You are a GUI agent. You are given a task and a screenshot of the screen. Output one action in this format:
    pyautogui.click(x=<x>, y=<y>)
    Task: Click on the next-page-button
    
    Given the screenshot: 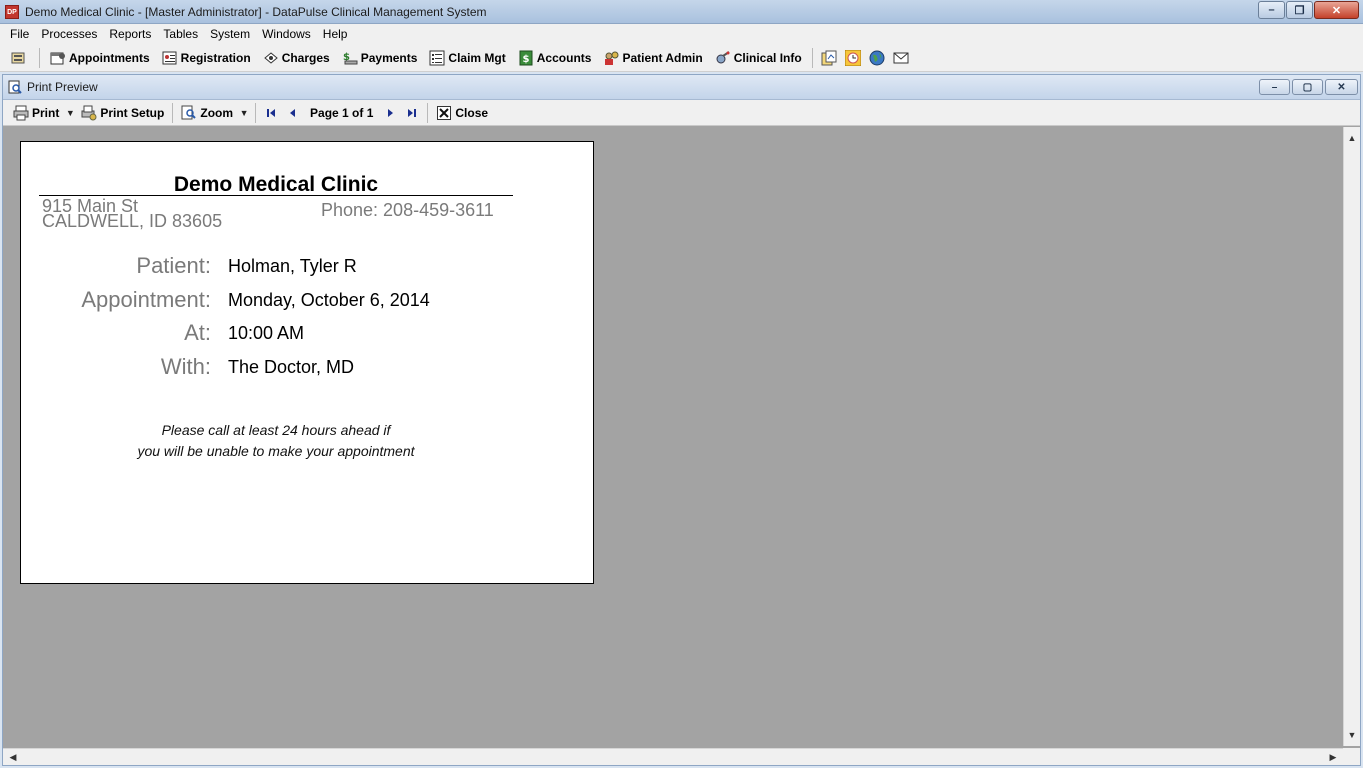 What is the action you would take?
    pyautogui.click(x=390, y=113)
    